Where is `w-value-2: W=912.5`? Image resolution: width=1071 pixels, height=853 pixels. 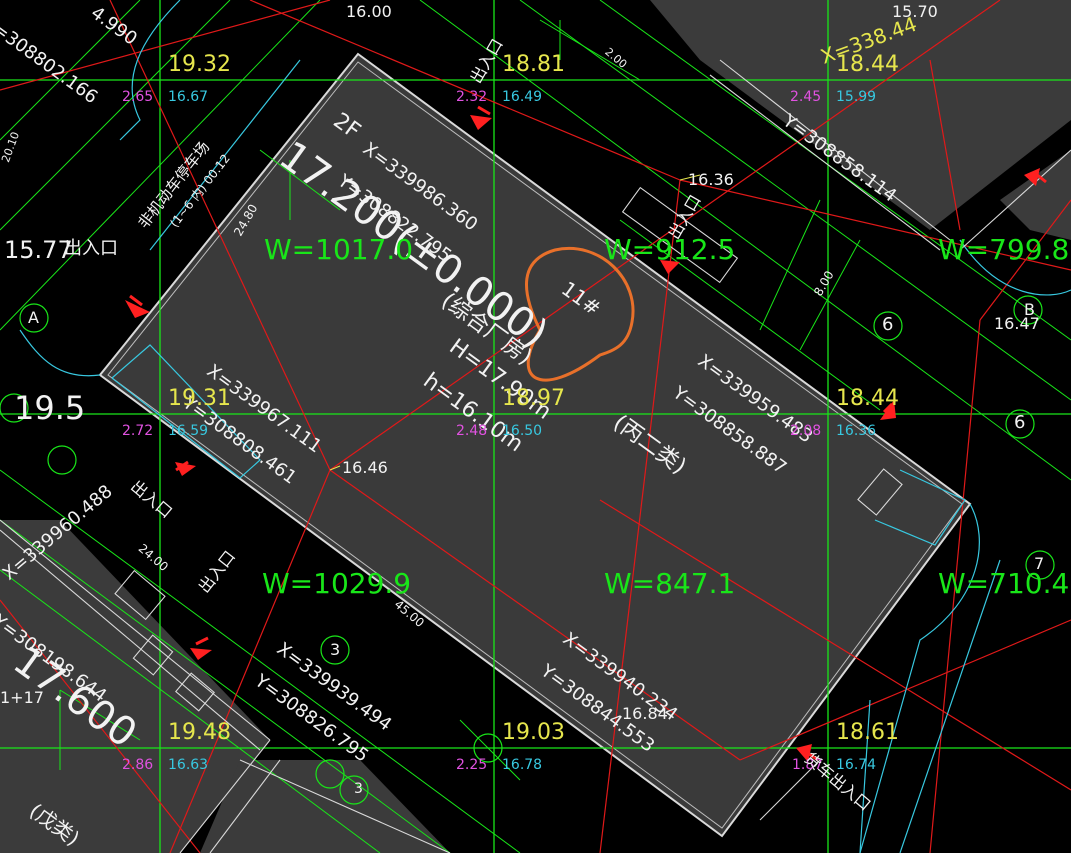 w-value-2: W=912.5 is located at coordinates (670, 249).